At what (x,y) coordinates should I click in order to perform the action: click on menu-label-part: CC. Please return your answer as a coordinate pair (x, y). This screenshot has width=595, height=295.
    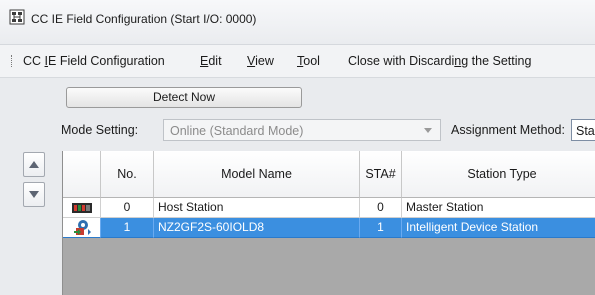
    Looking at the image, I should click on (34, 61).